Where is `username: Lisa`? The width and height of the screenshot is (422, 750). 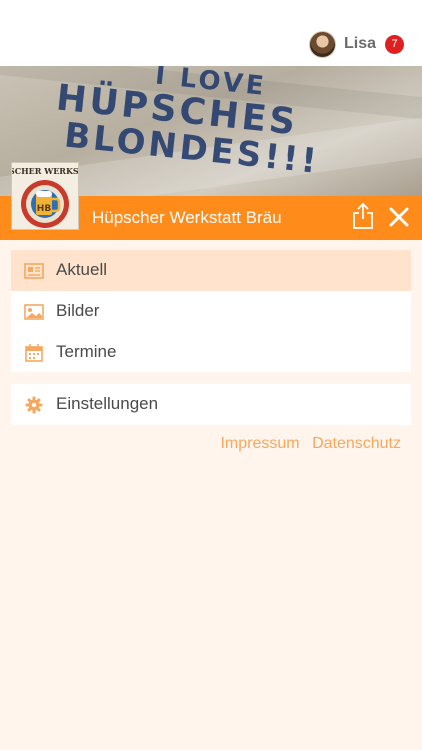 username: Lisa is located at coordinates (360, 44).